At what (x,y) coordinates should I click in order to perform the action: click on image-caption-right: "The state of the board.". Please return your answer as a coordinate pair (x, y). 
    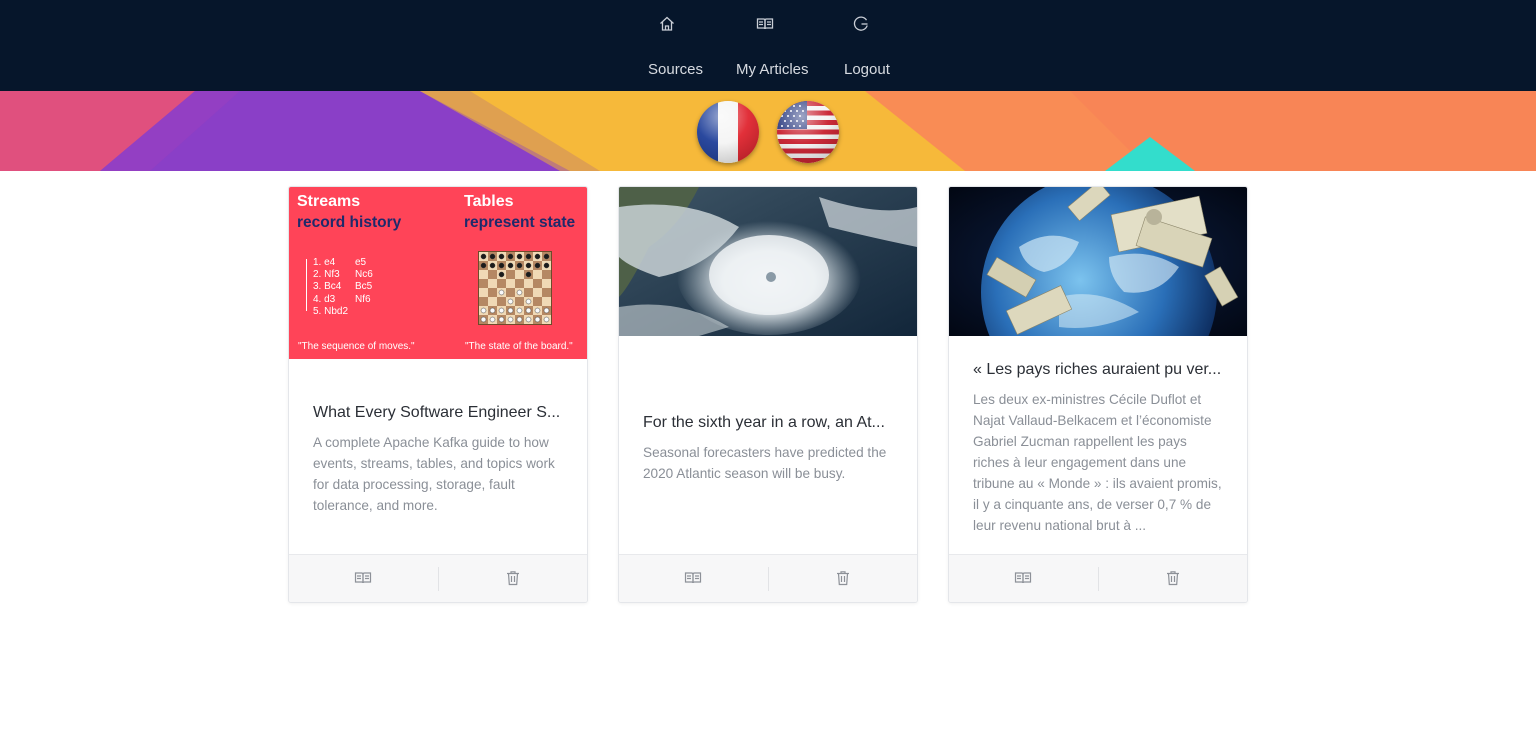
    Looking at the image, I should click on (519, 346).